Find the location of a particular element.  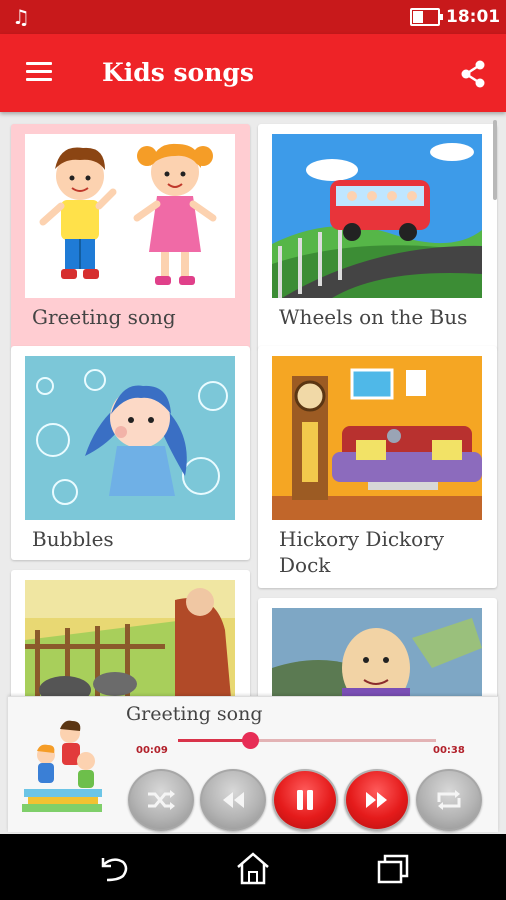

rewind-button is located at coordinates (233, 800).